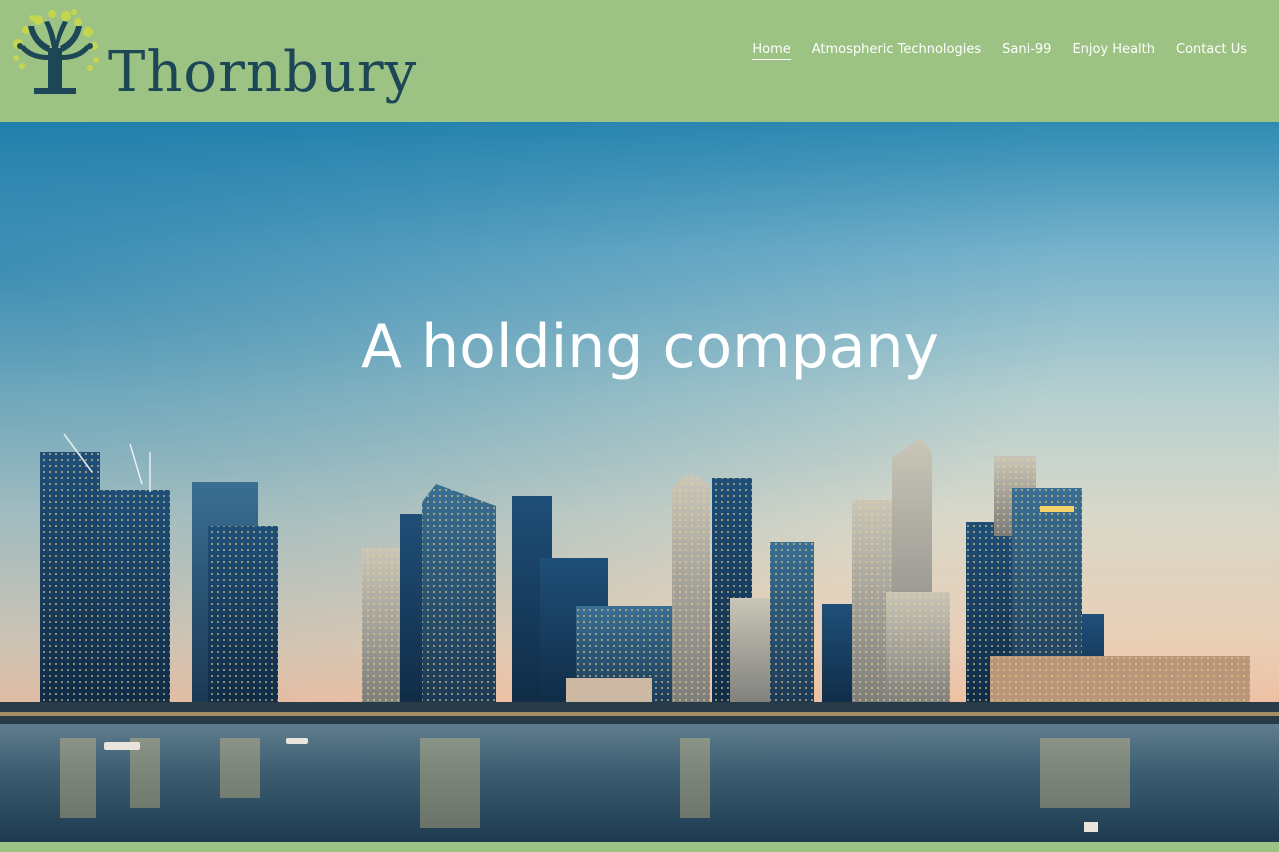  Describe the element at coordinates (771, 50) in the screenshot. I see `nav-item-home: Home` at that location.